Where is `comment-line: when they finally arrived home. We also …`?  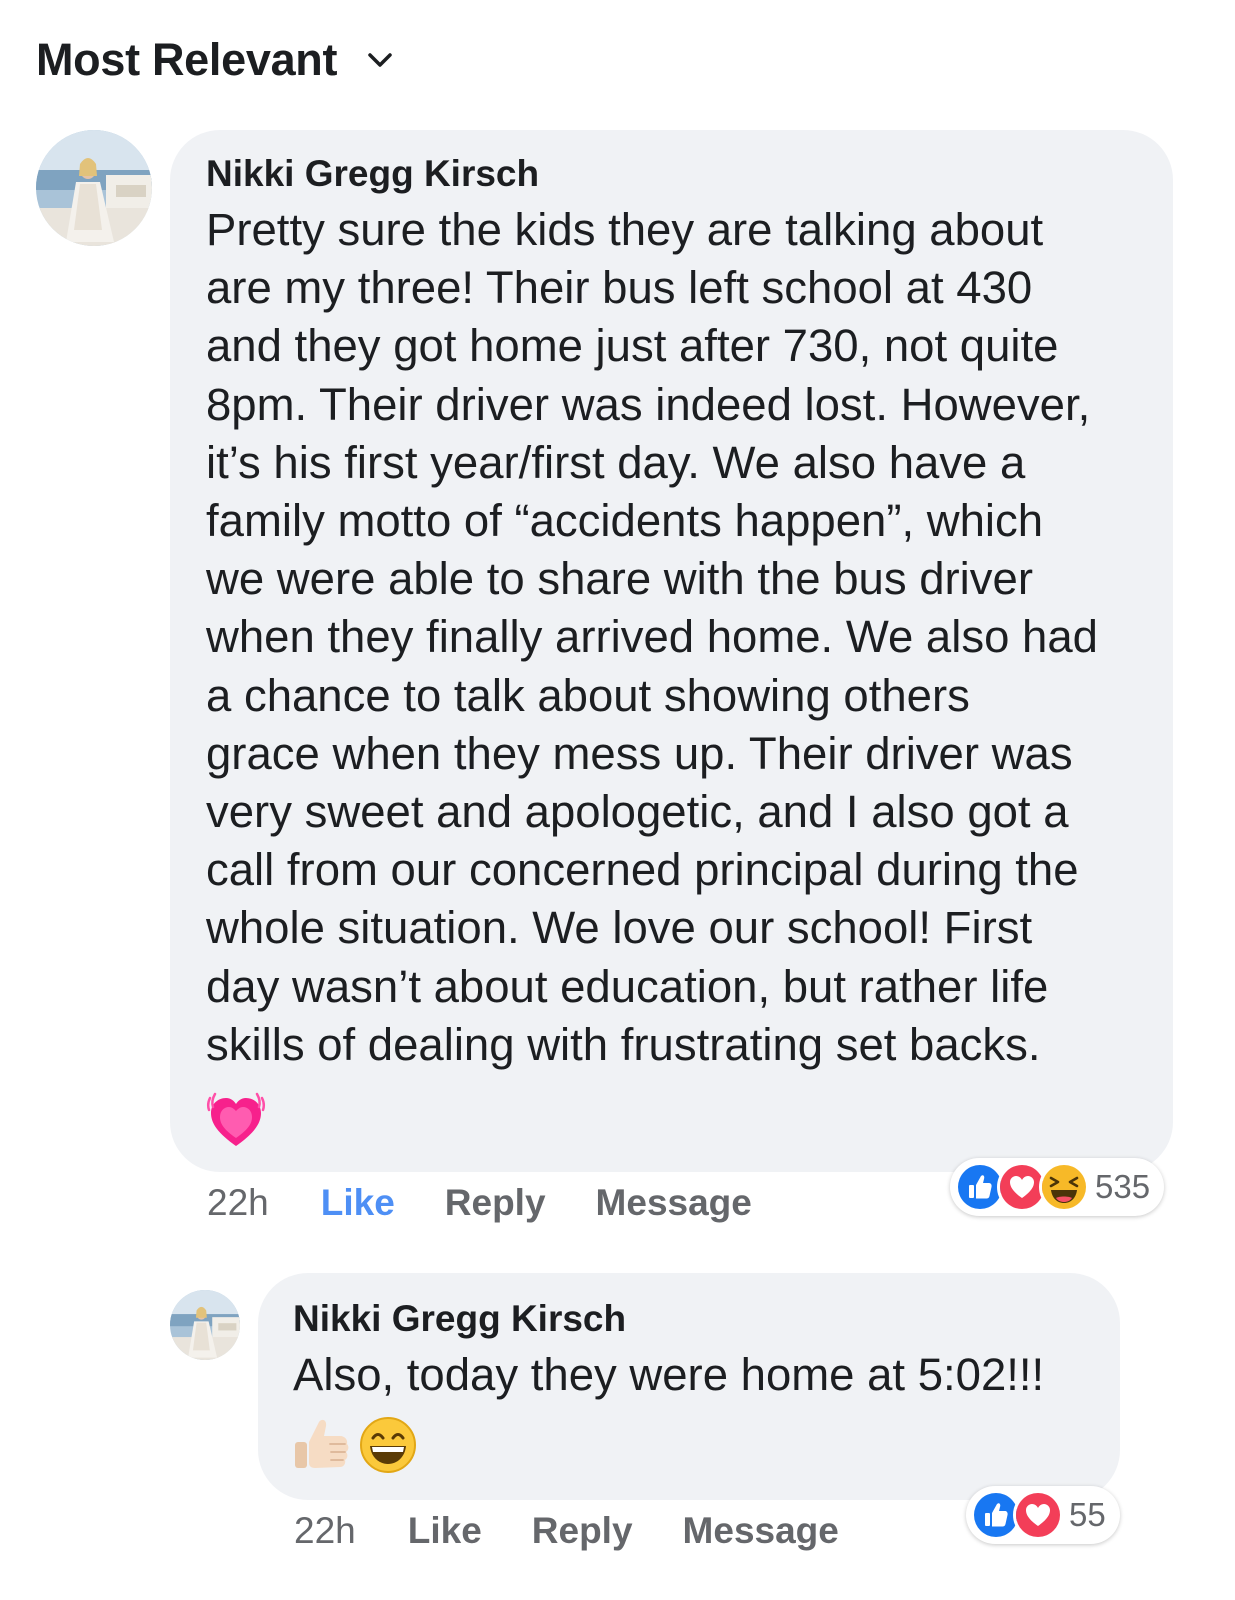 comment-line: when they finally arrived home. We also … is located at coordinates (652, 637).